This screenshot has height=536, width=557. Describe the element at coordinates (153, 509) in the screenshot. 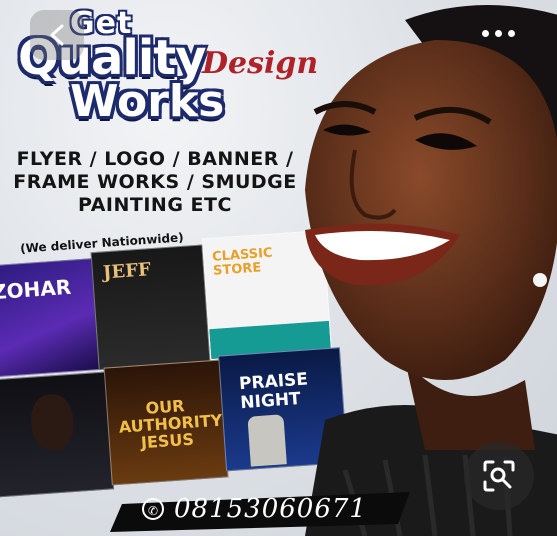

I see `whatsapp-icon: ✆` at that location.